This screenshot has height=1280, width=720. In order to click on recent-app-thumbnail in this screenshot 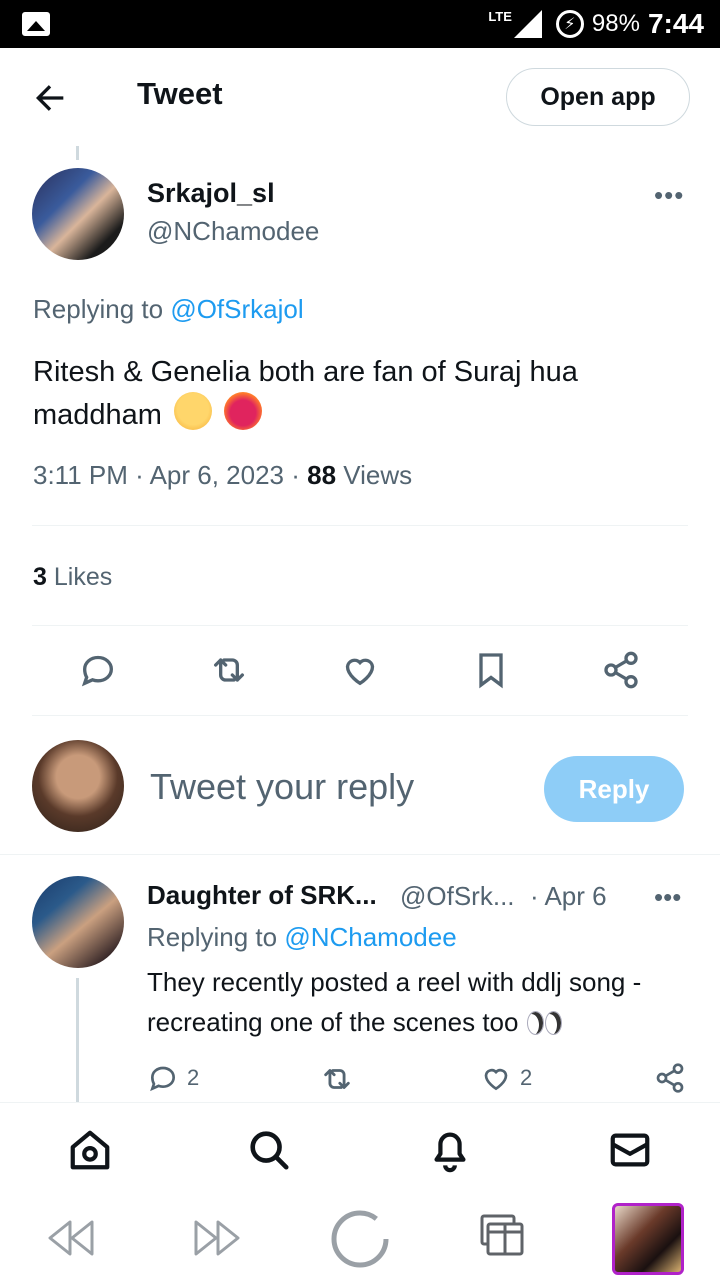, I will do `click(648, 1239)`.